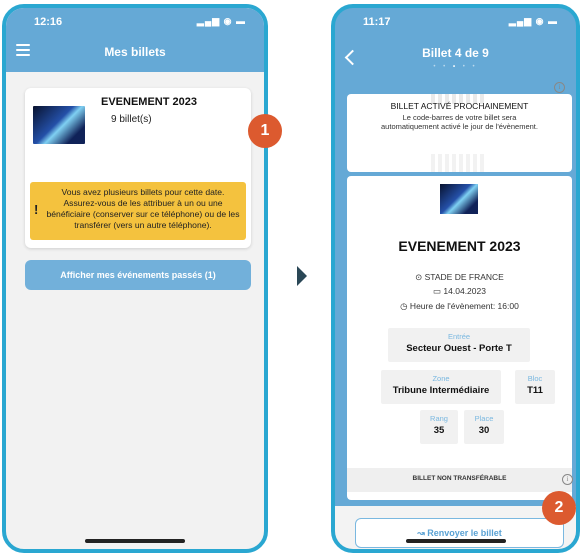 The image size is (582, 555). I want to click on zone-label: Zone, so click(441, 378).